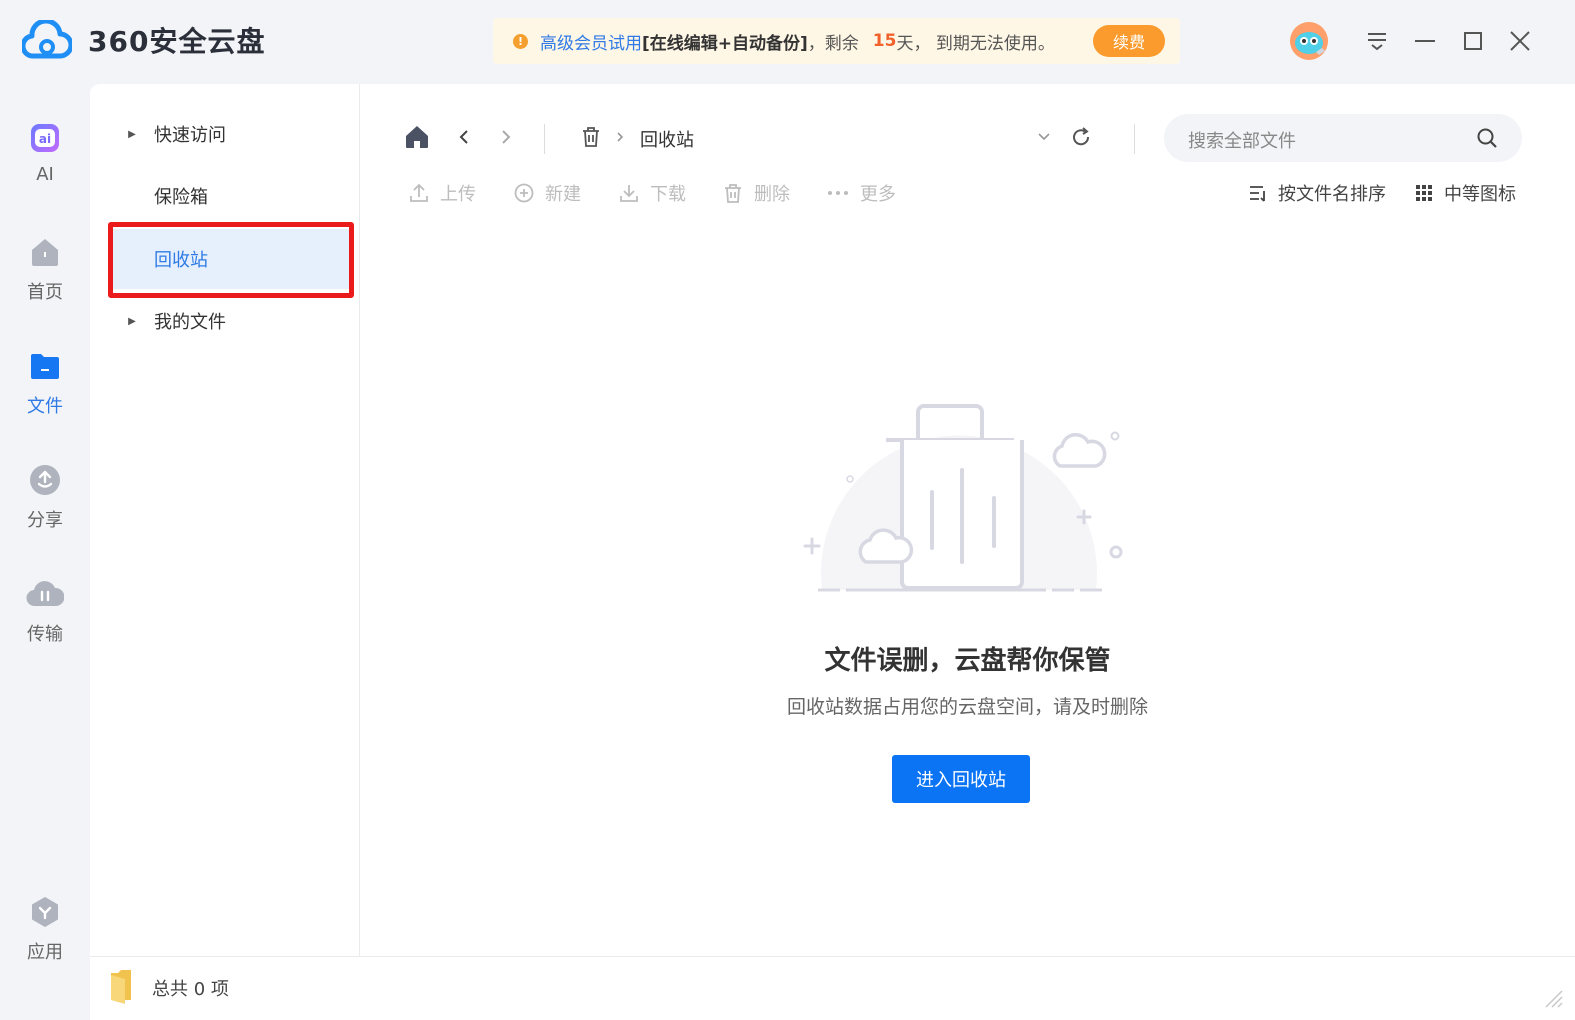 Image resolution: width=1575 pixels, height=1020 pixels. What do you see at coordinates (1242, 140) in the screenshot?
I see `search-input: 搜索全部文件` at bounding box center [1242, 140].